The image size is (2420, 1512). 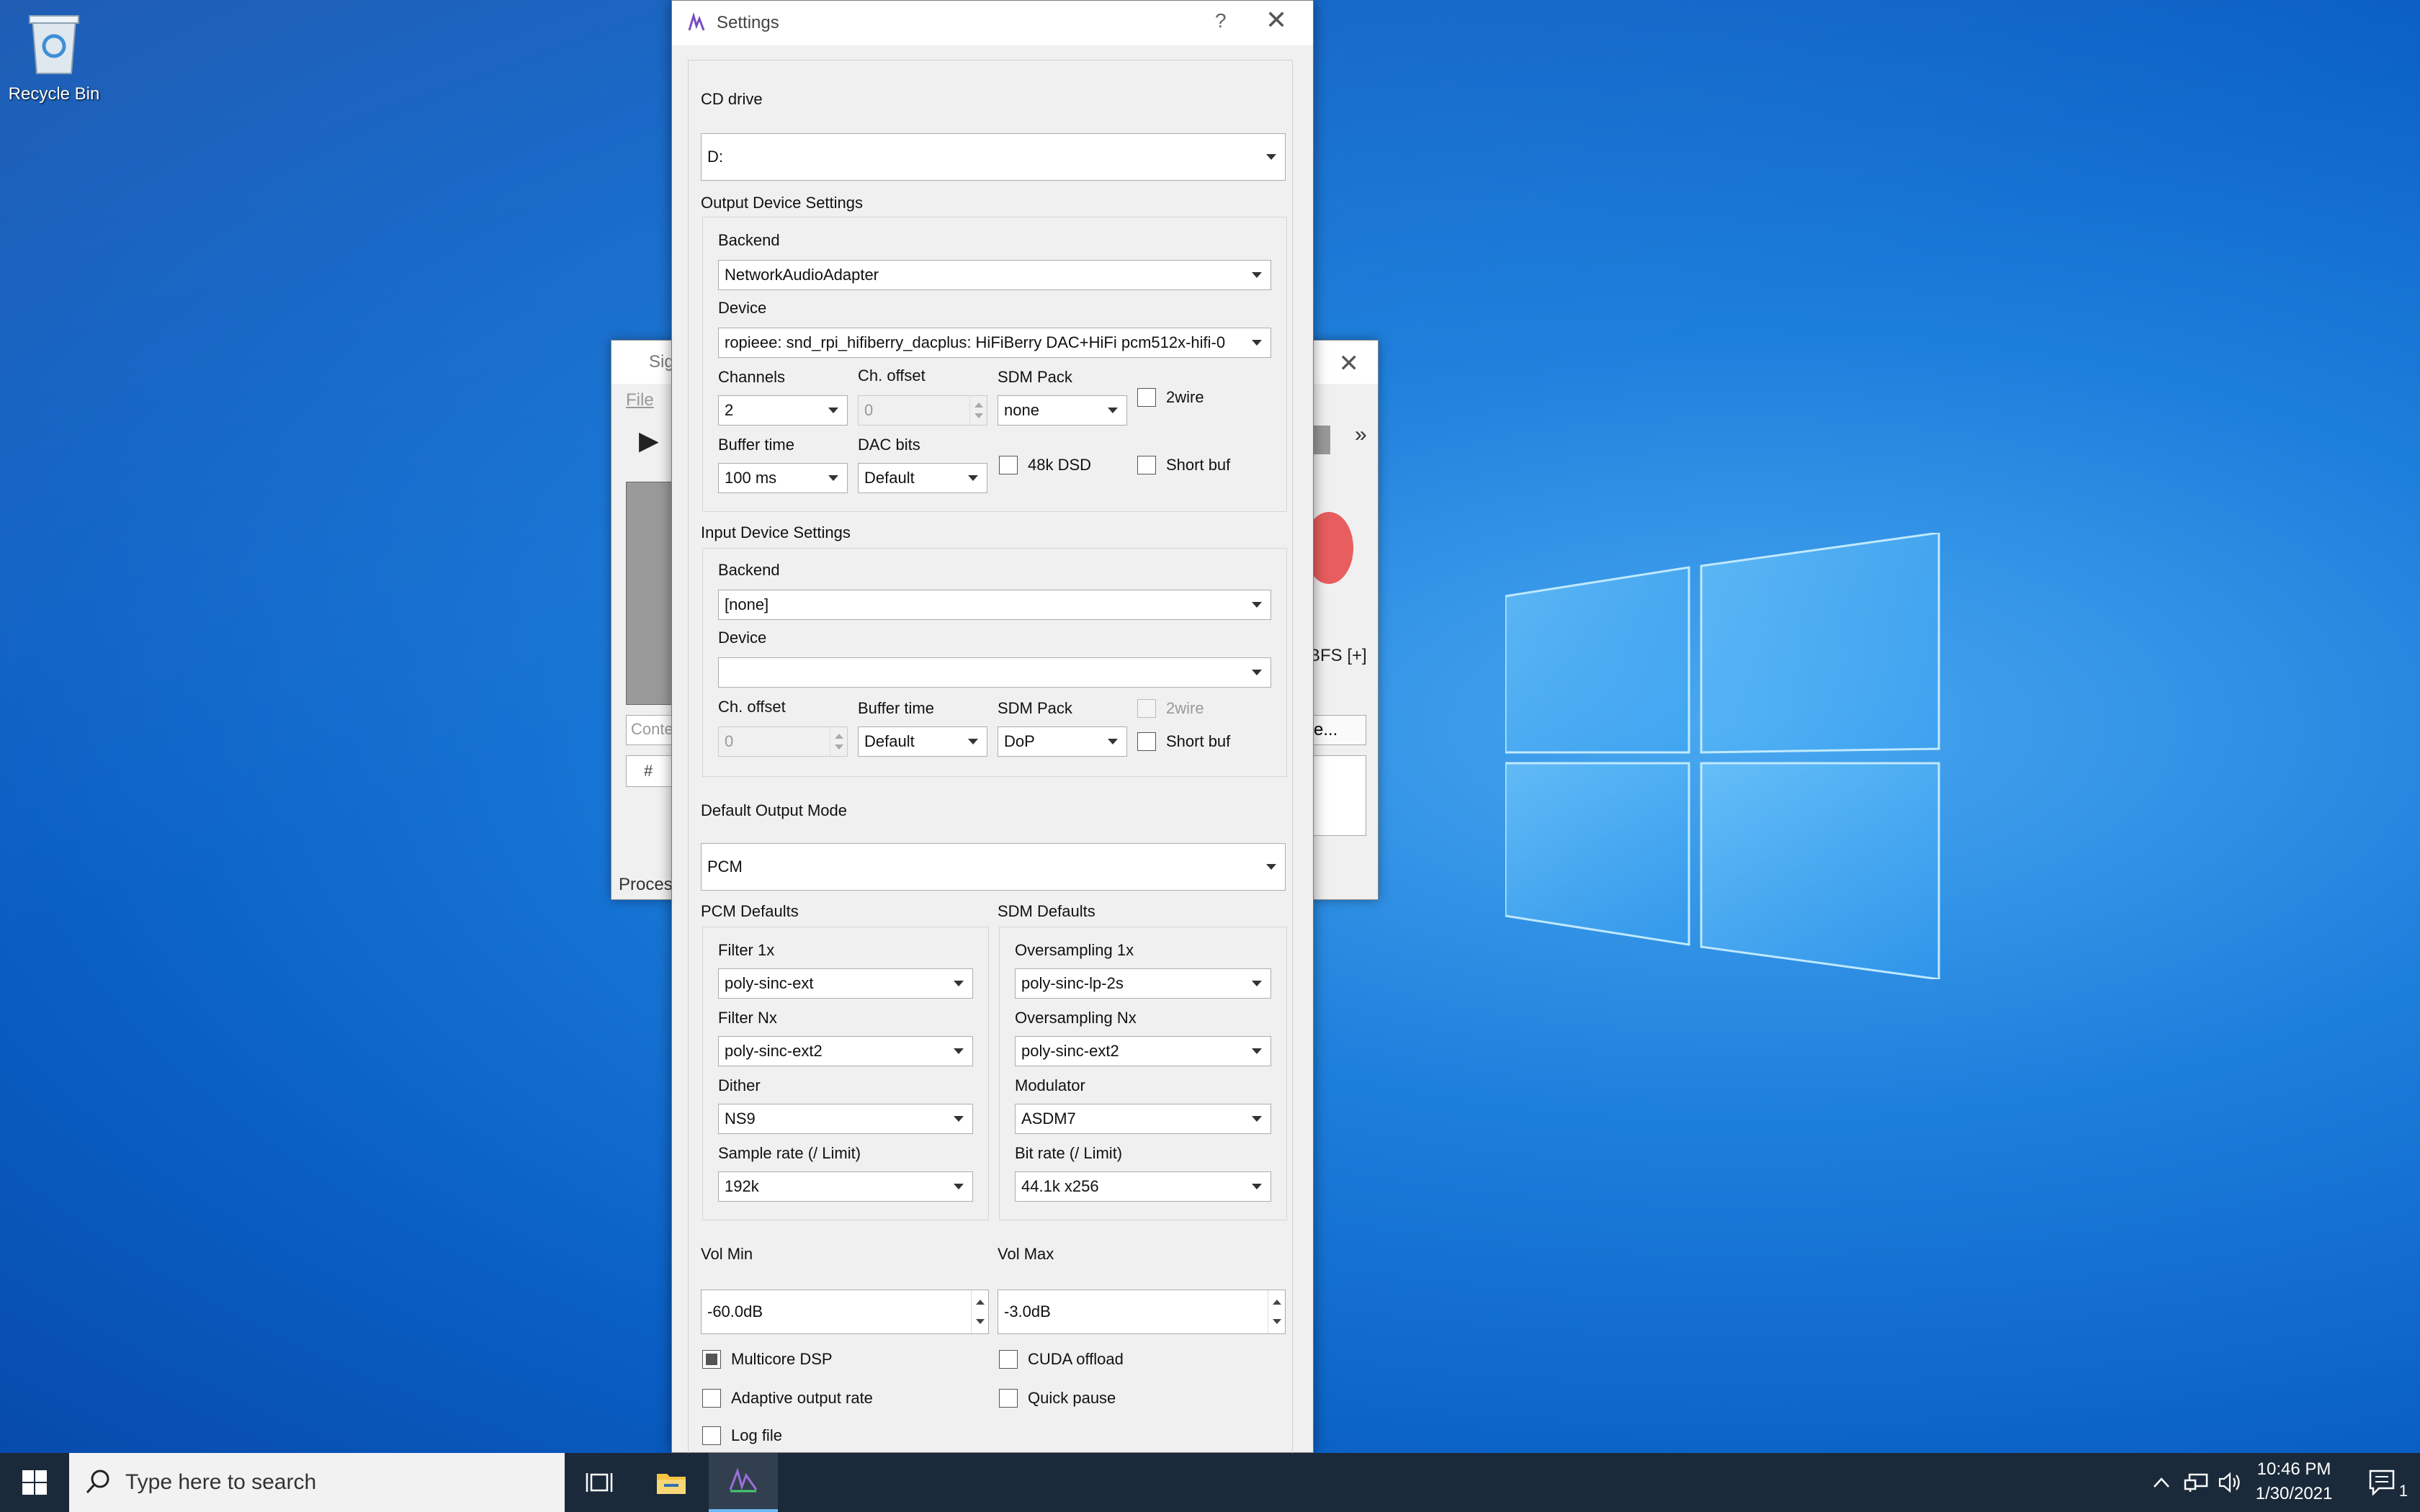 I want to click on output-ch-offset-value: 0, so click(x=869, y=410).